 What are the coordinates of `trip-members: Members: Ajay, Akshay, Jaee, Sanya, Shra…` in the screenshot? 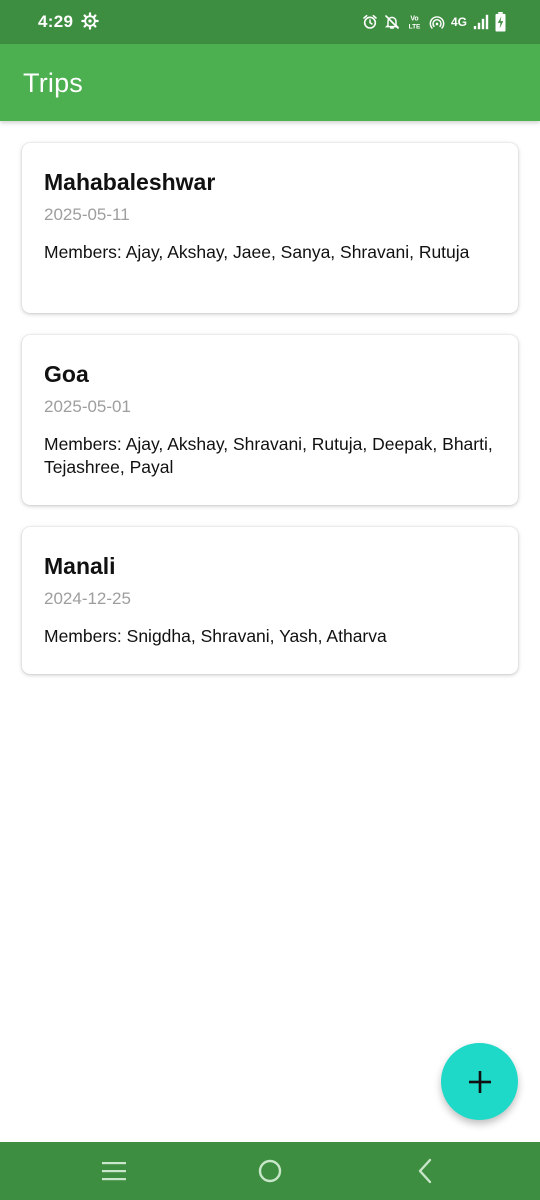 It's located at (257, 252).